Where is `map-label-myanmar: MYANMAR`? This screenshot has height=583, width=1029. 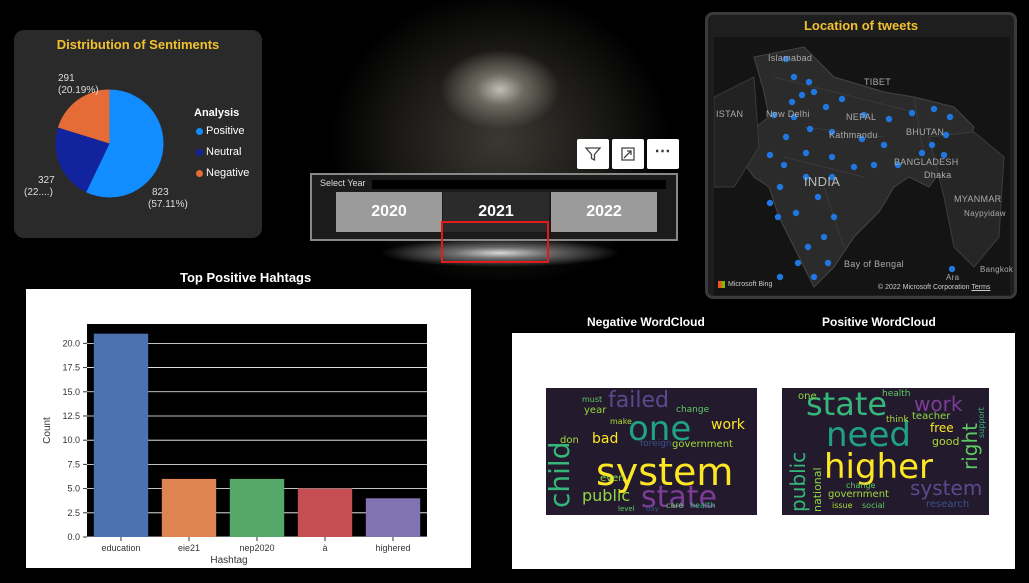
map-label-myanmar: MYANMAR is located at coordinates (978, 199).